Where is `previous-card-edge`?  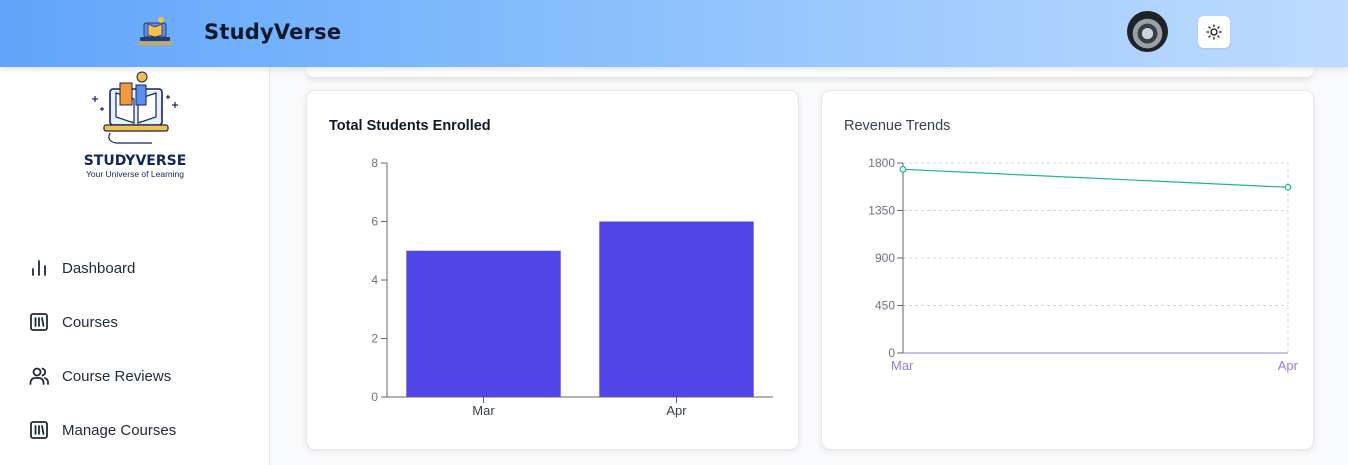
previous-card-edge is located at coordinates (810, 72).